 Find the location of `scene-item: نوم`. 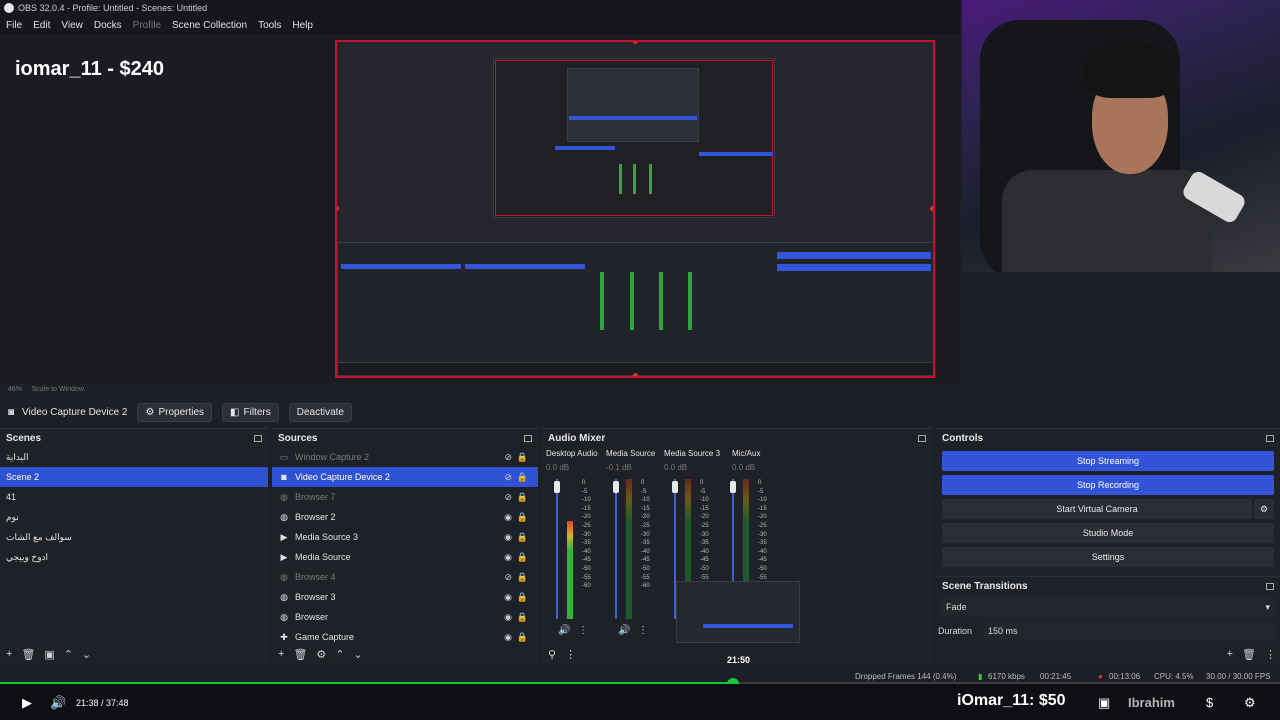

scene-item: نوم is located at coordinates (134, 517).